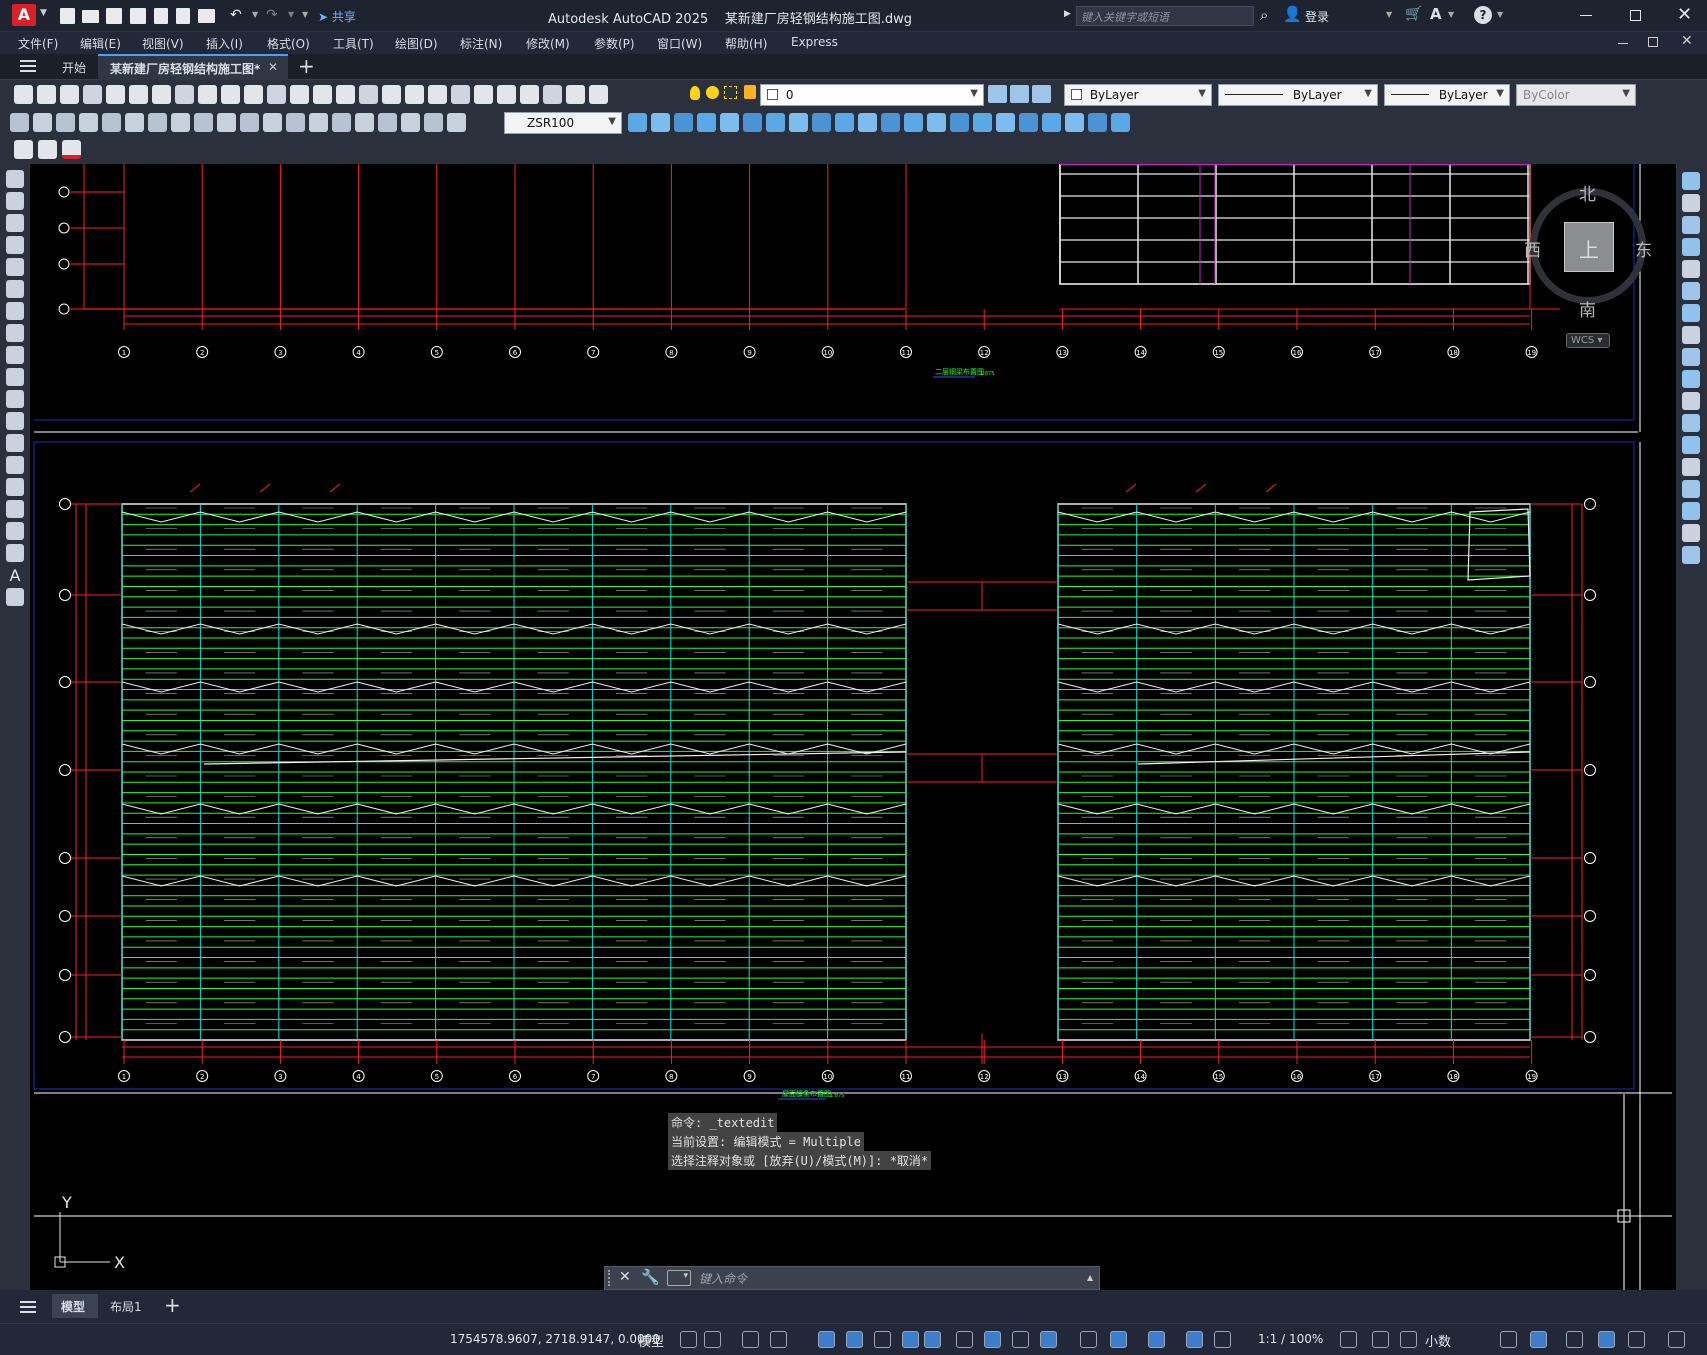 The image size is (1707, 1355). Describe the element at coordinates (1090, 1277) in the screenshot. I see `chevron-up-icon: ▲` at that location.